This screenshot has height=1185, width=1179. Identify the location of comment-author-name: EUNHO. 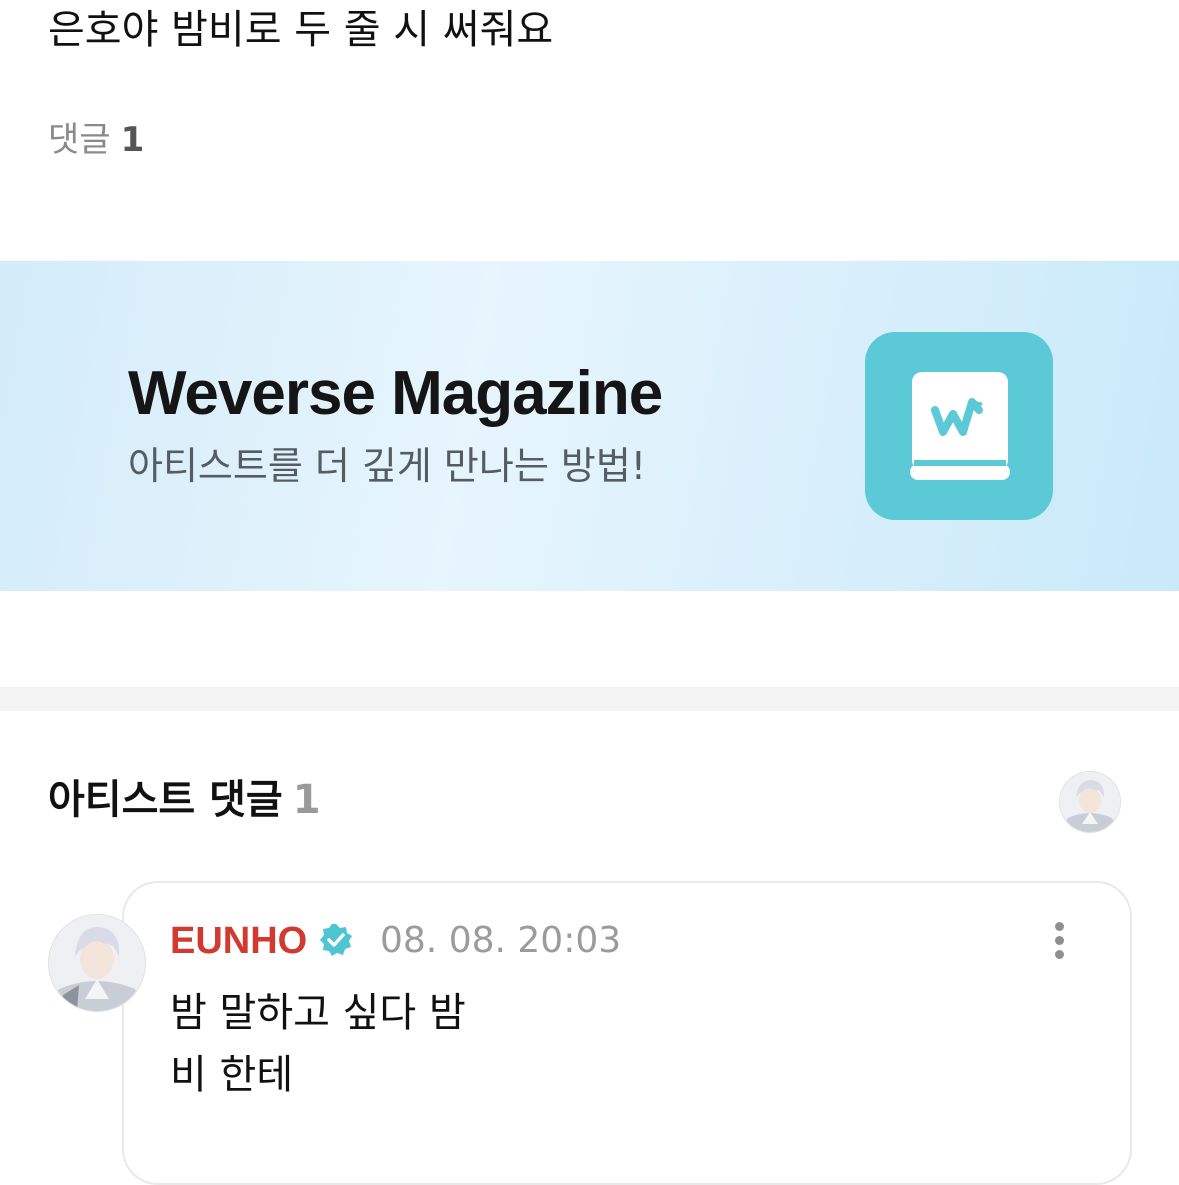
(238, 941).